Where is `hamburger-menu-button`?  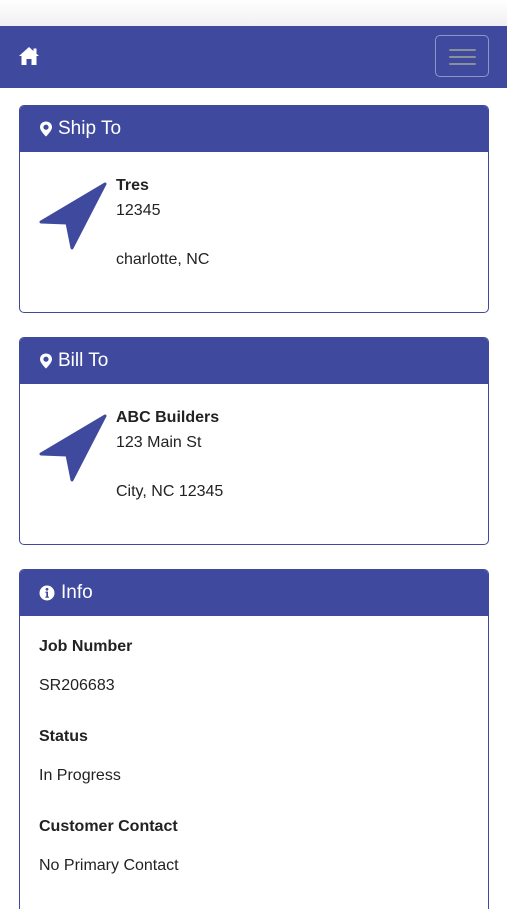 hamburger-menu-button is located at coordinates (462, 56).